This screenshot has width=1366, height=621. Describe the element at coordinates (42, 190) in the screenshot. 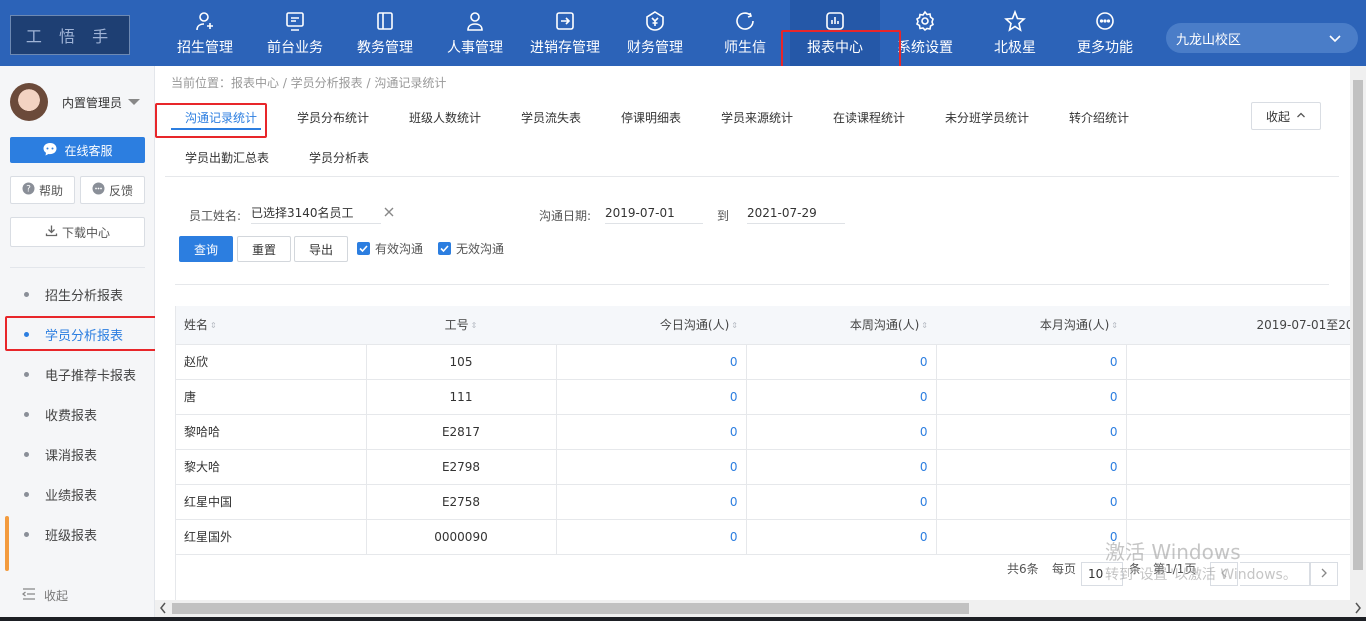

I see `help-button: ? 帮助` at that location.